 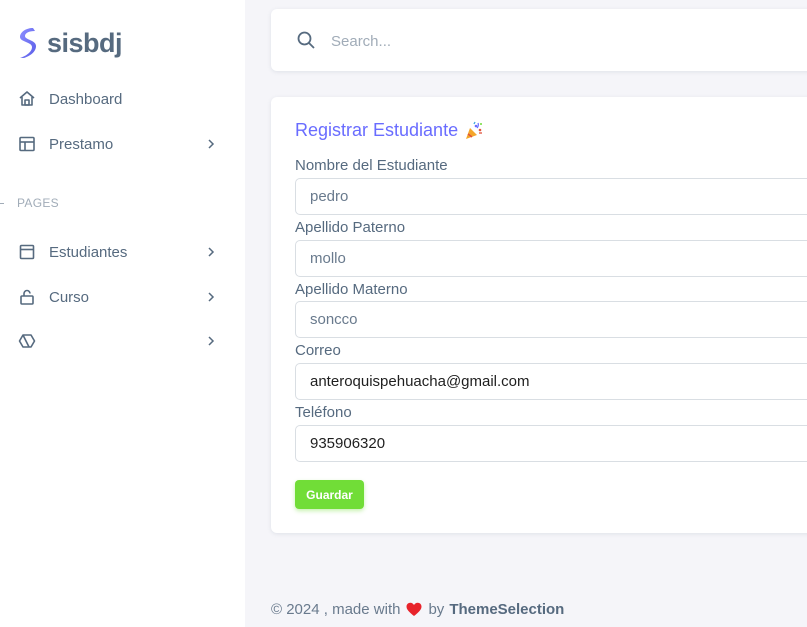 What do you see at coordinates (371, 165) in the screenshot?
I see `field-label-nombre: Nombre del Estudiante` at bounding box center [371, 165].